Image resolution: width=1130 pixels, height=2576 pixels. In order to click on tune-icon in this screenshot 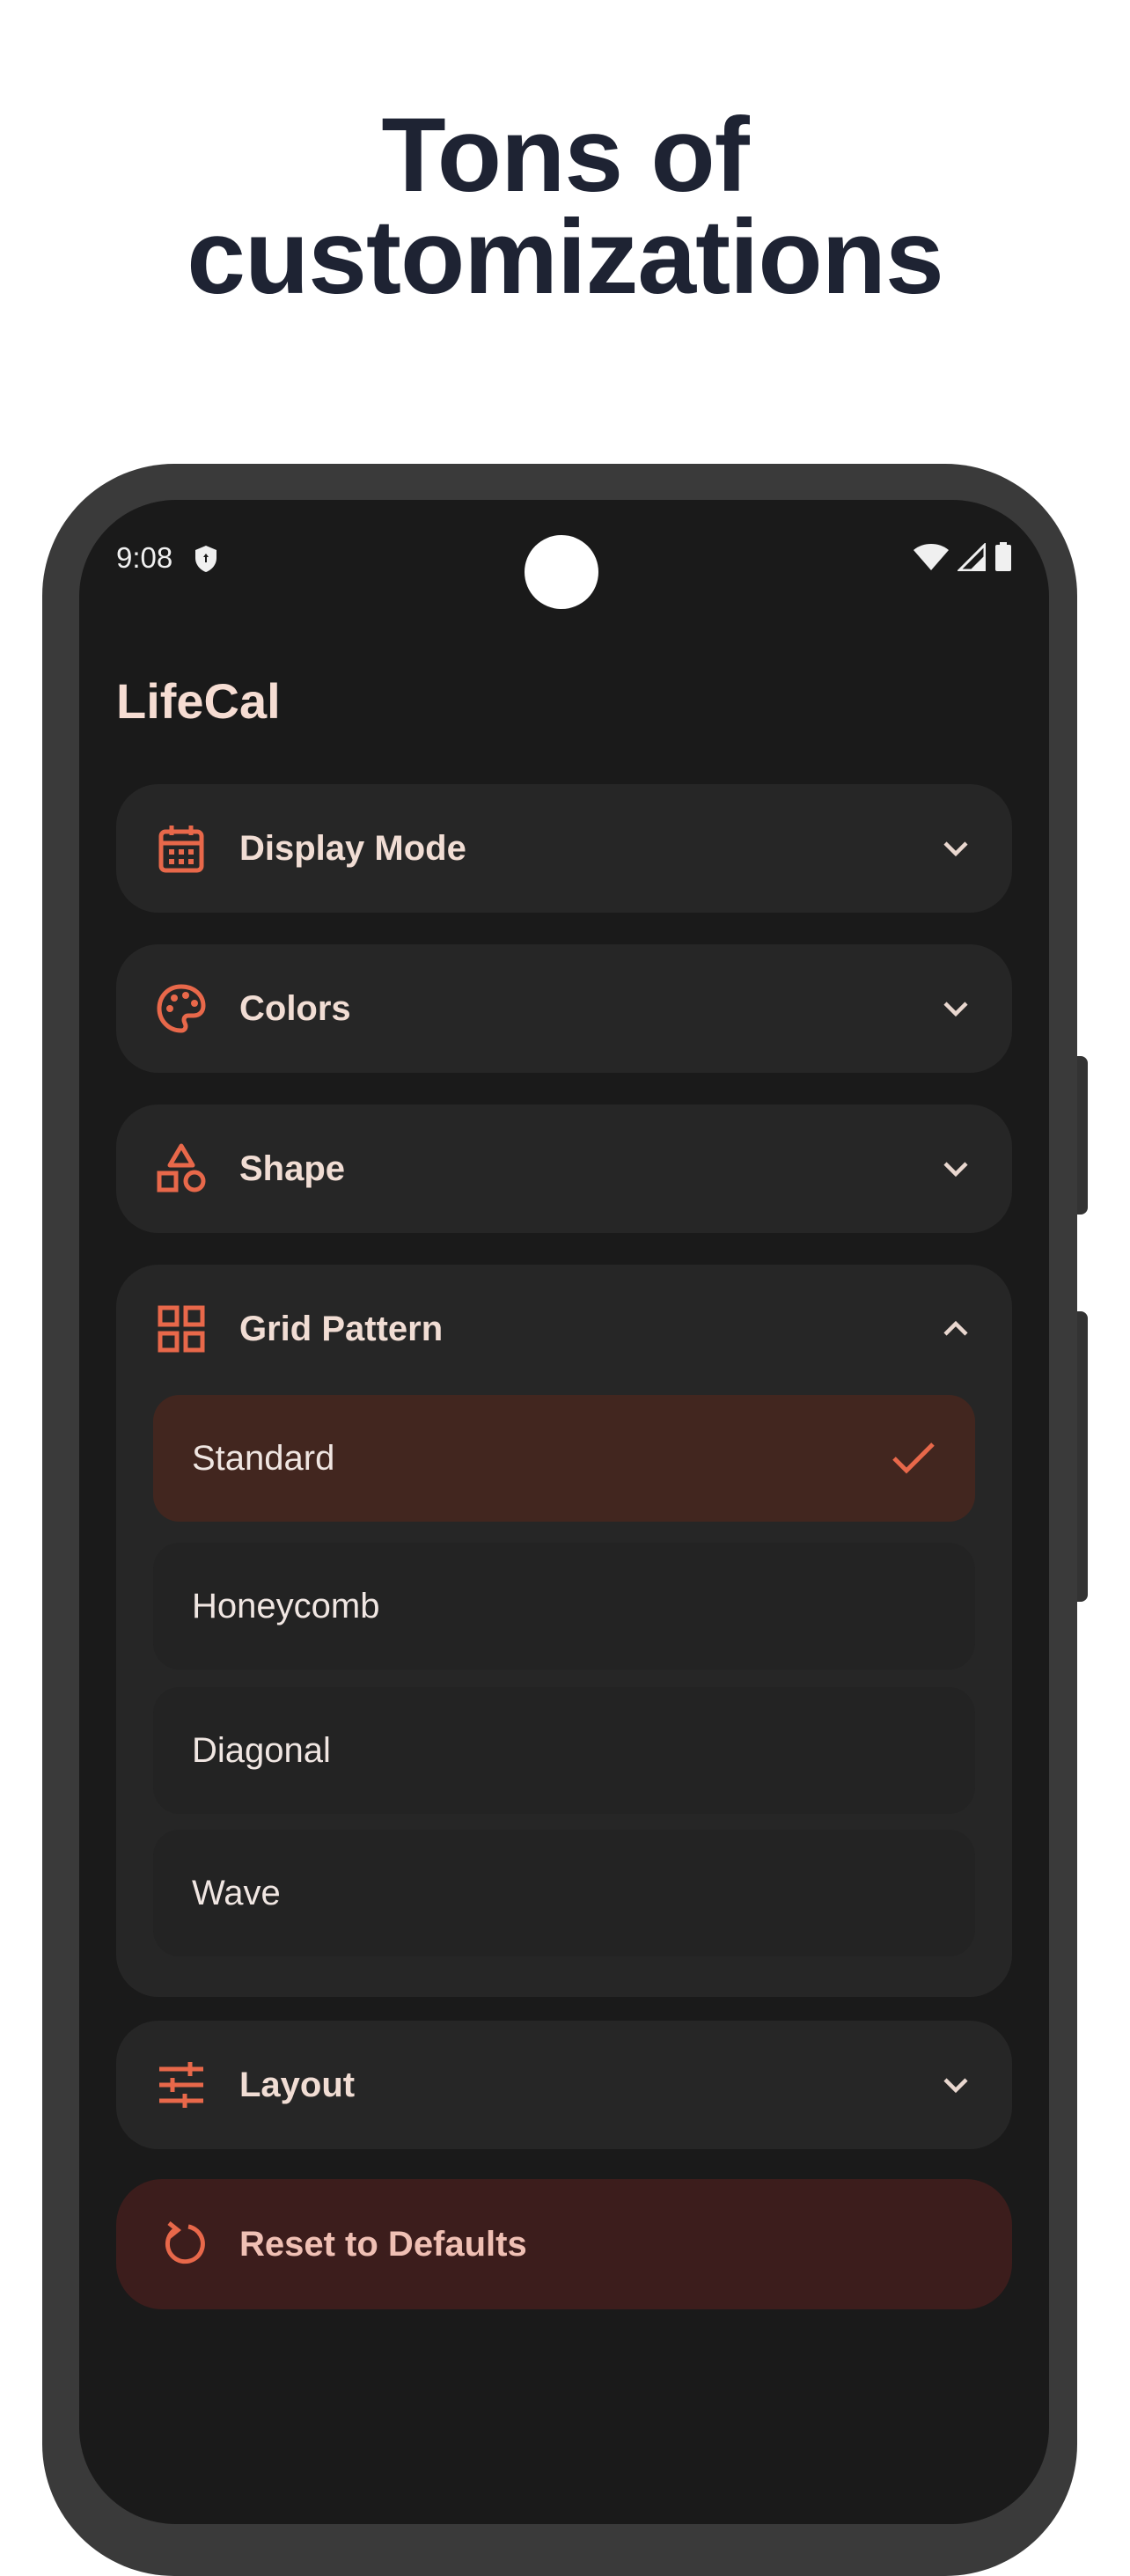, I will do `click(181, 2085)`.